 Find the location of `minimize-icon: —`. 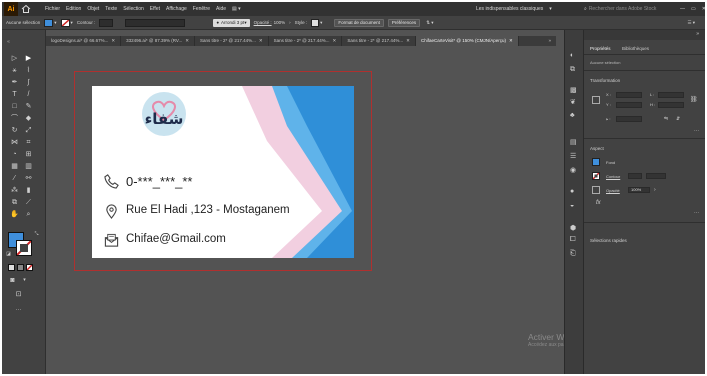

minimize-icon: — is located at coordinates (682, 9).